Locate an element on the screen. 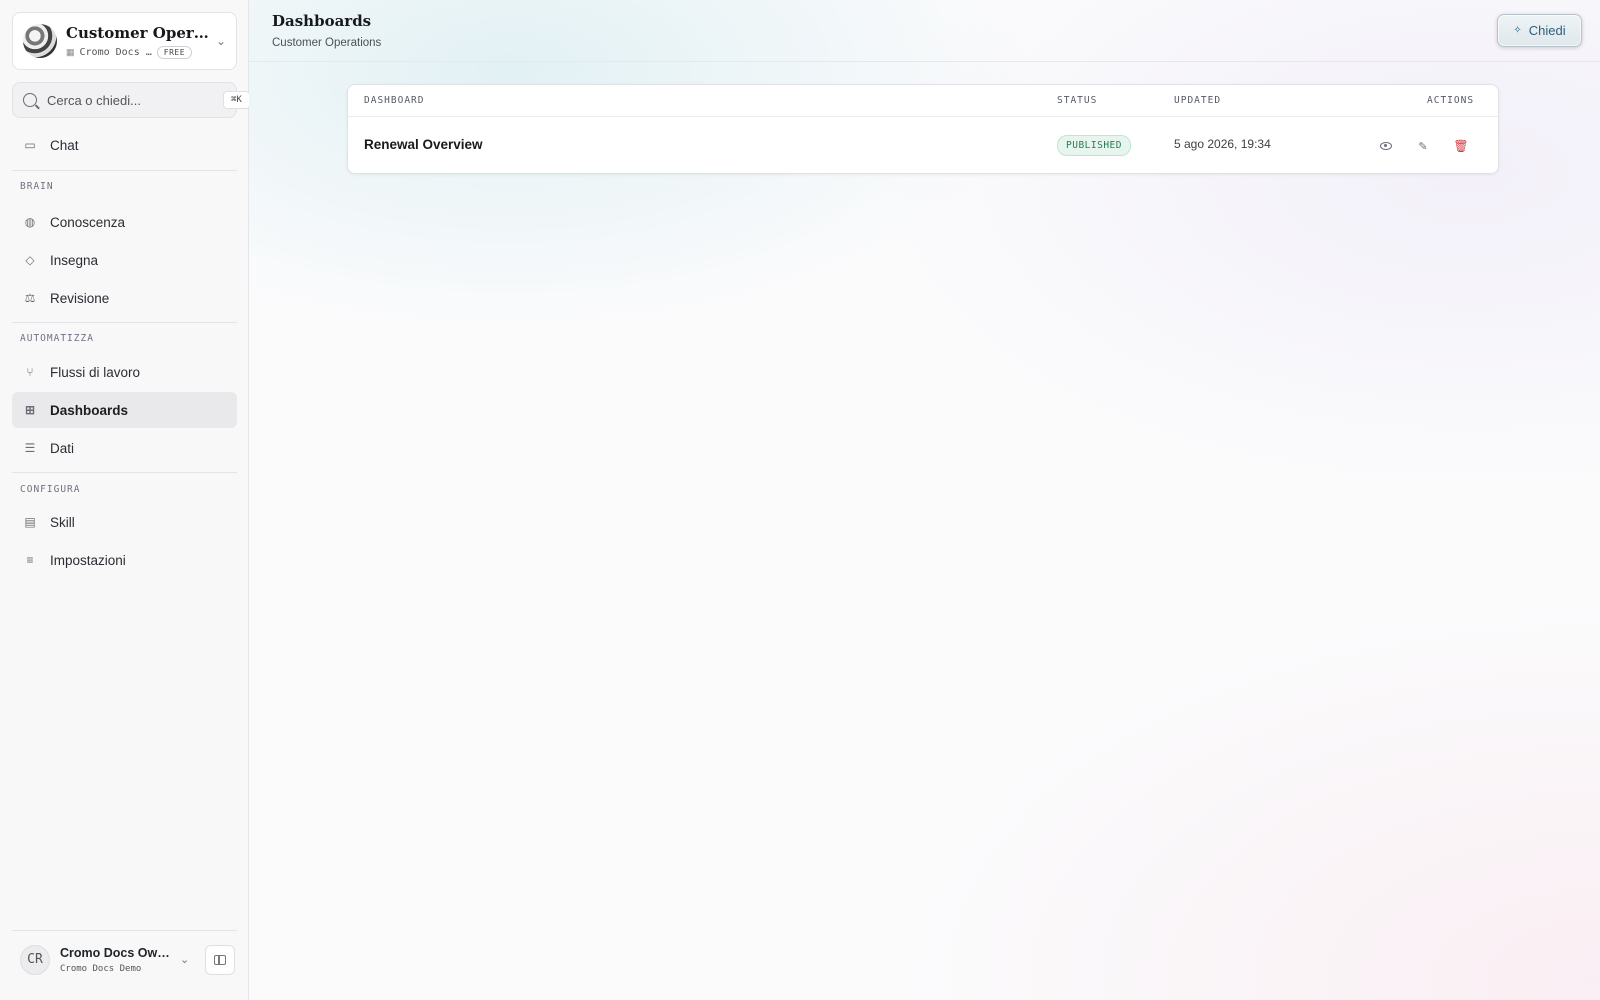 The height and width of the screenshot is (1000, 1600). dashboard-grid-icon: ⊞ is located at coordinates (30, 410).